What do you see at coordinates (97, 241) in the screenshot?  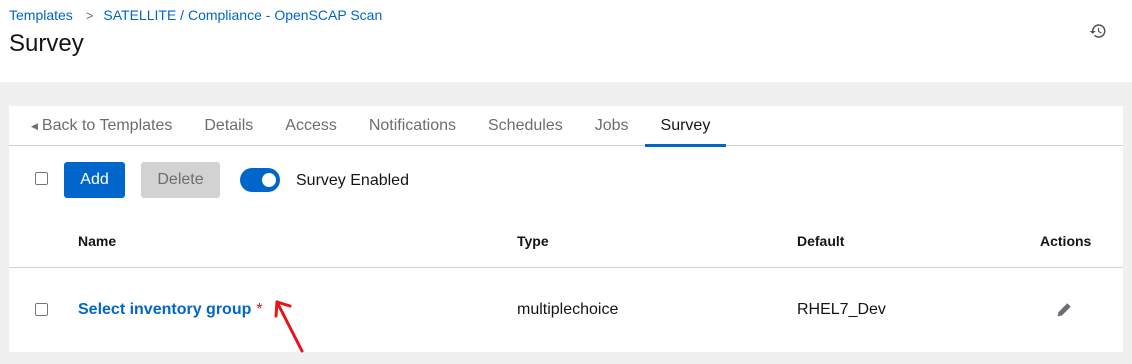 I see `column-header-name: Name` at bounding box center [97, 241].